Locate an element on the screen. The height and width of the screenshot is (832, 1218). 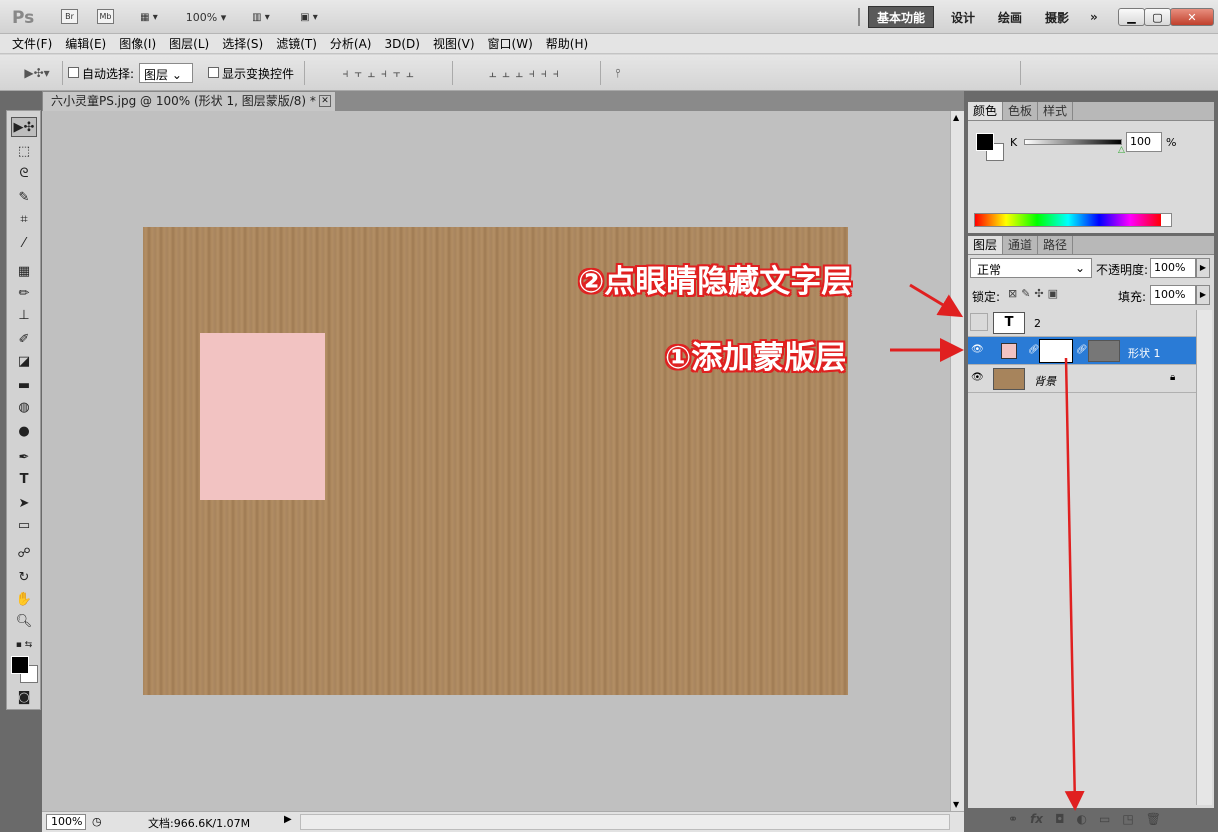
annotation-arrows is located at coordinates (987, 547).